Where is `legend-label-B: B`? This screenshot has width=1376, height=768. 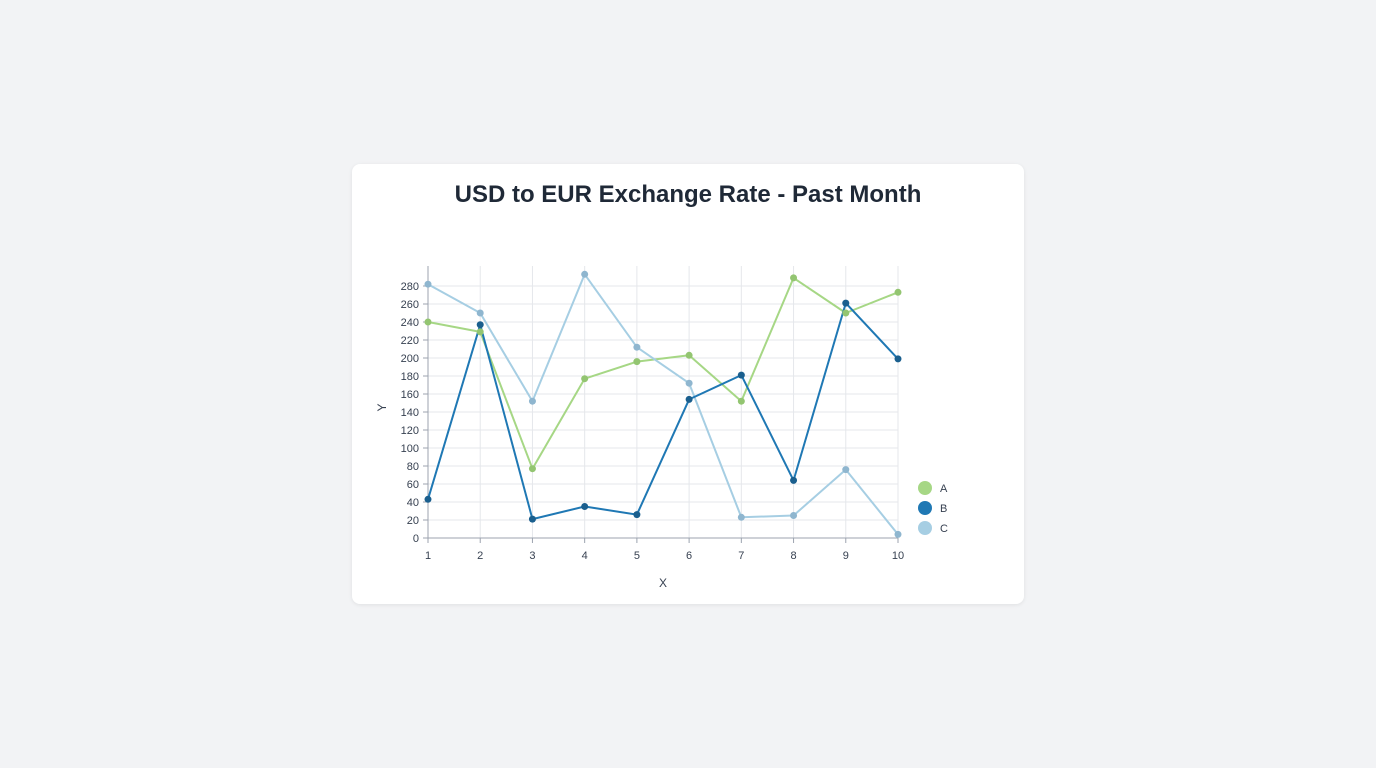 legend-label-B: B is located at coordinates (943, 509).